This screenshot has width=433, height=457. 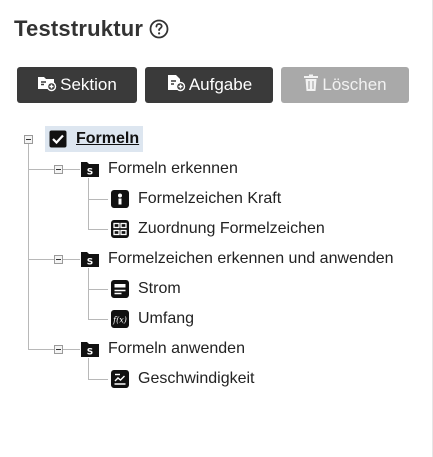 I want to click on tree-root-node: Formeln, so click(x=94, y=139).